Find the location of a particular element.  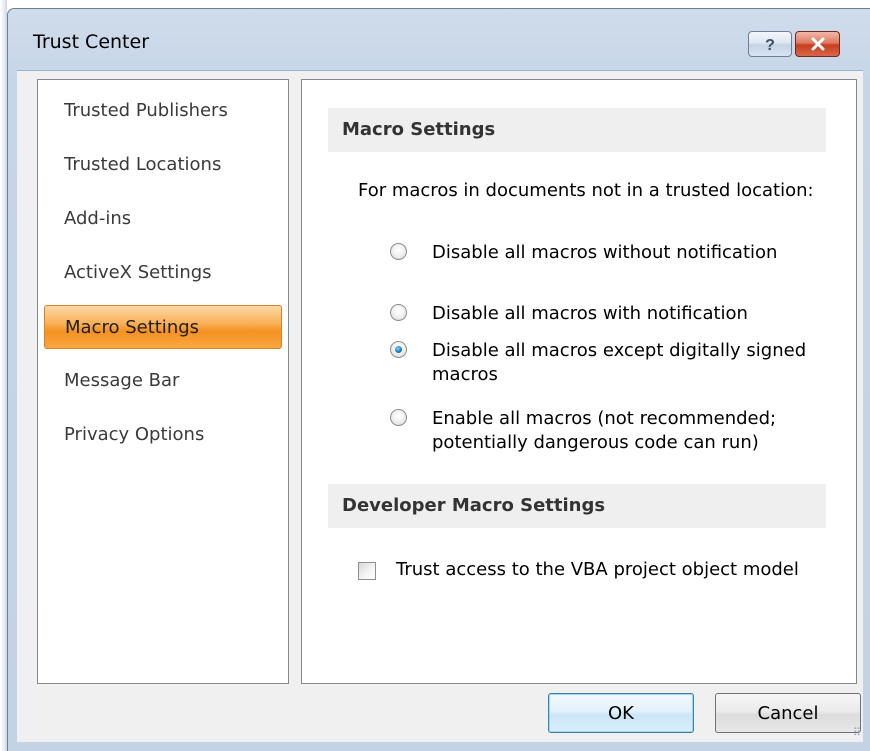

close-button is located at coordinates (817, 44).